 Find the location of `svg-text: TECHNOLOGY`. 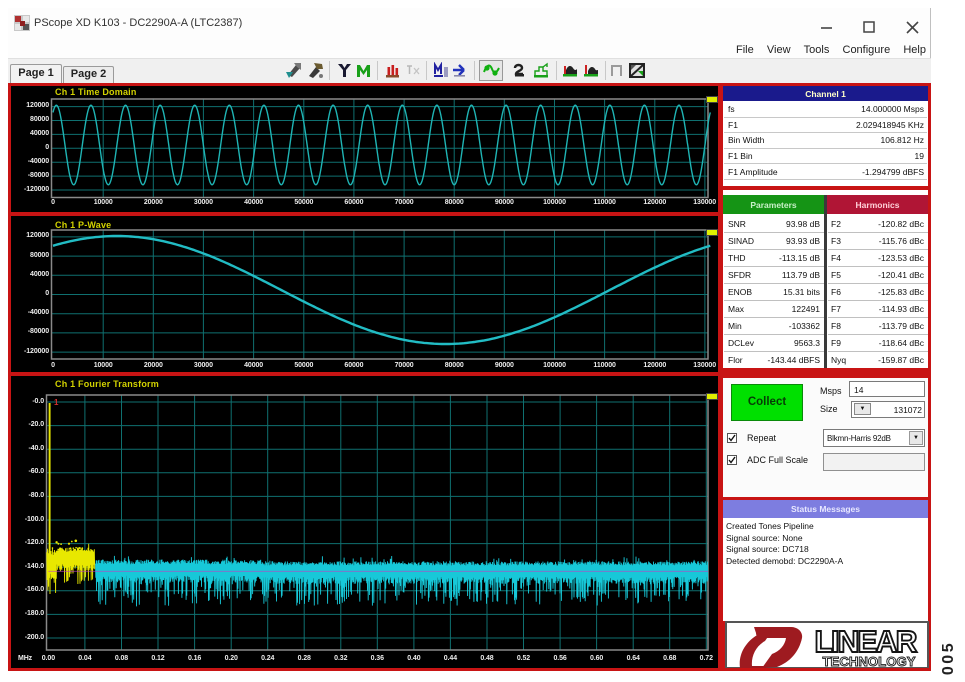

svg-text: TECHNOLOGY is located at coordinates (870, 662).